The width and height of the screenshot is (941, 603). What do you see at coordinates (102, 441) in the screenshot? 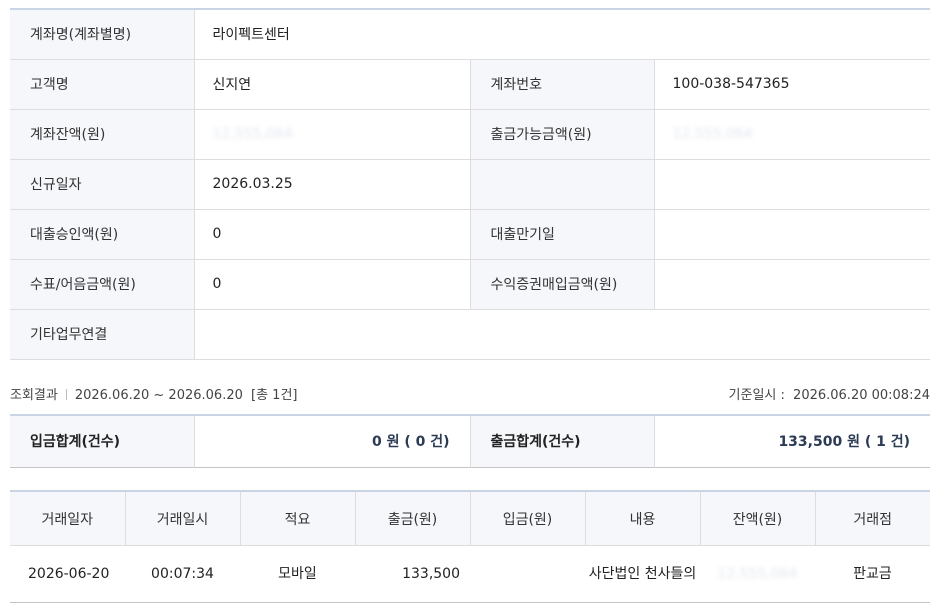
I see `deposit-total-label: 입금합계(건수)` at bounding box center [102, 441].